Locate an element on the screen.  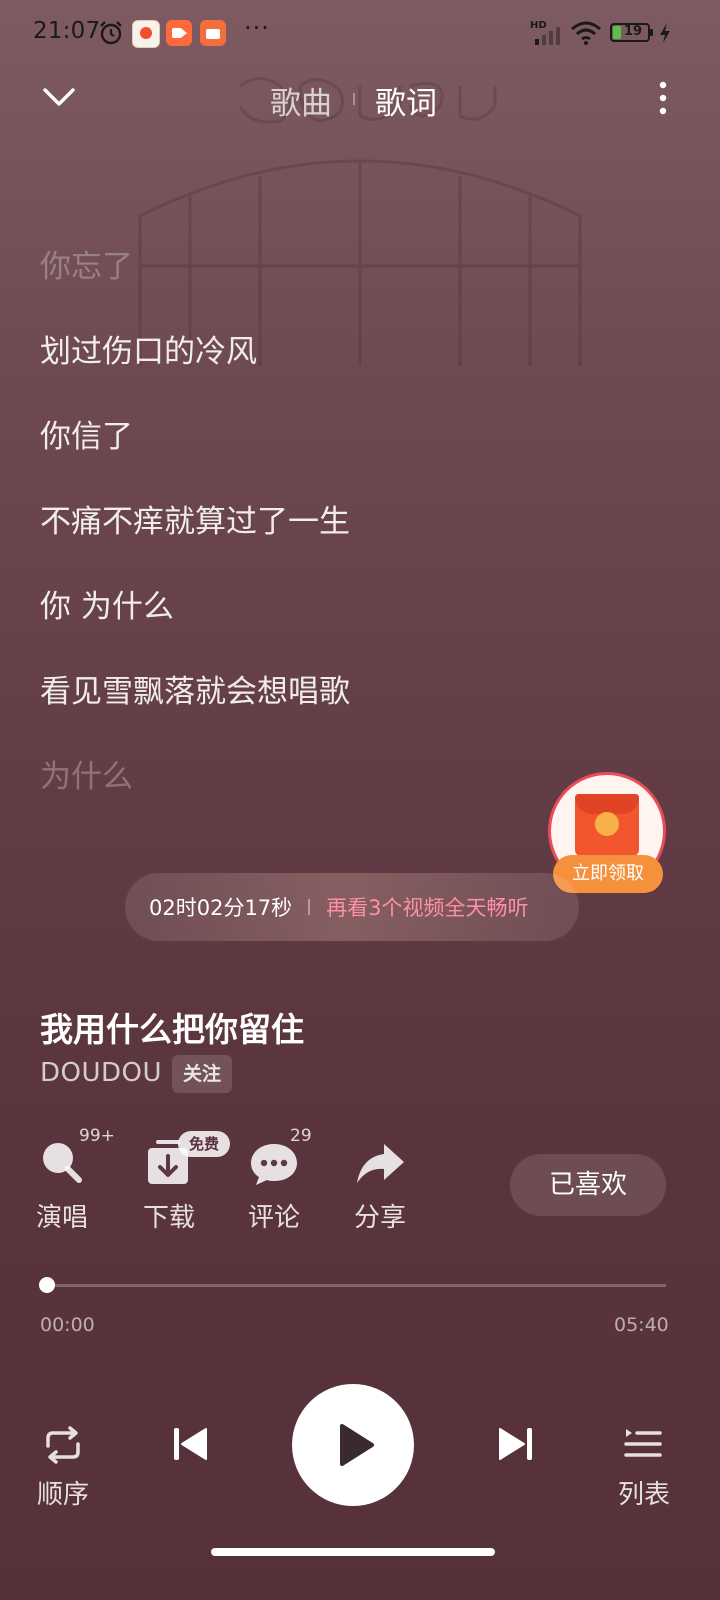
wifi-icon is located at coordinates (586, 33).